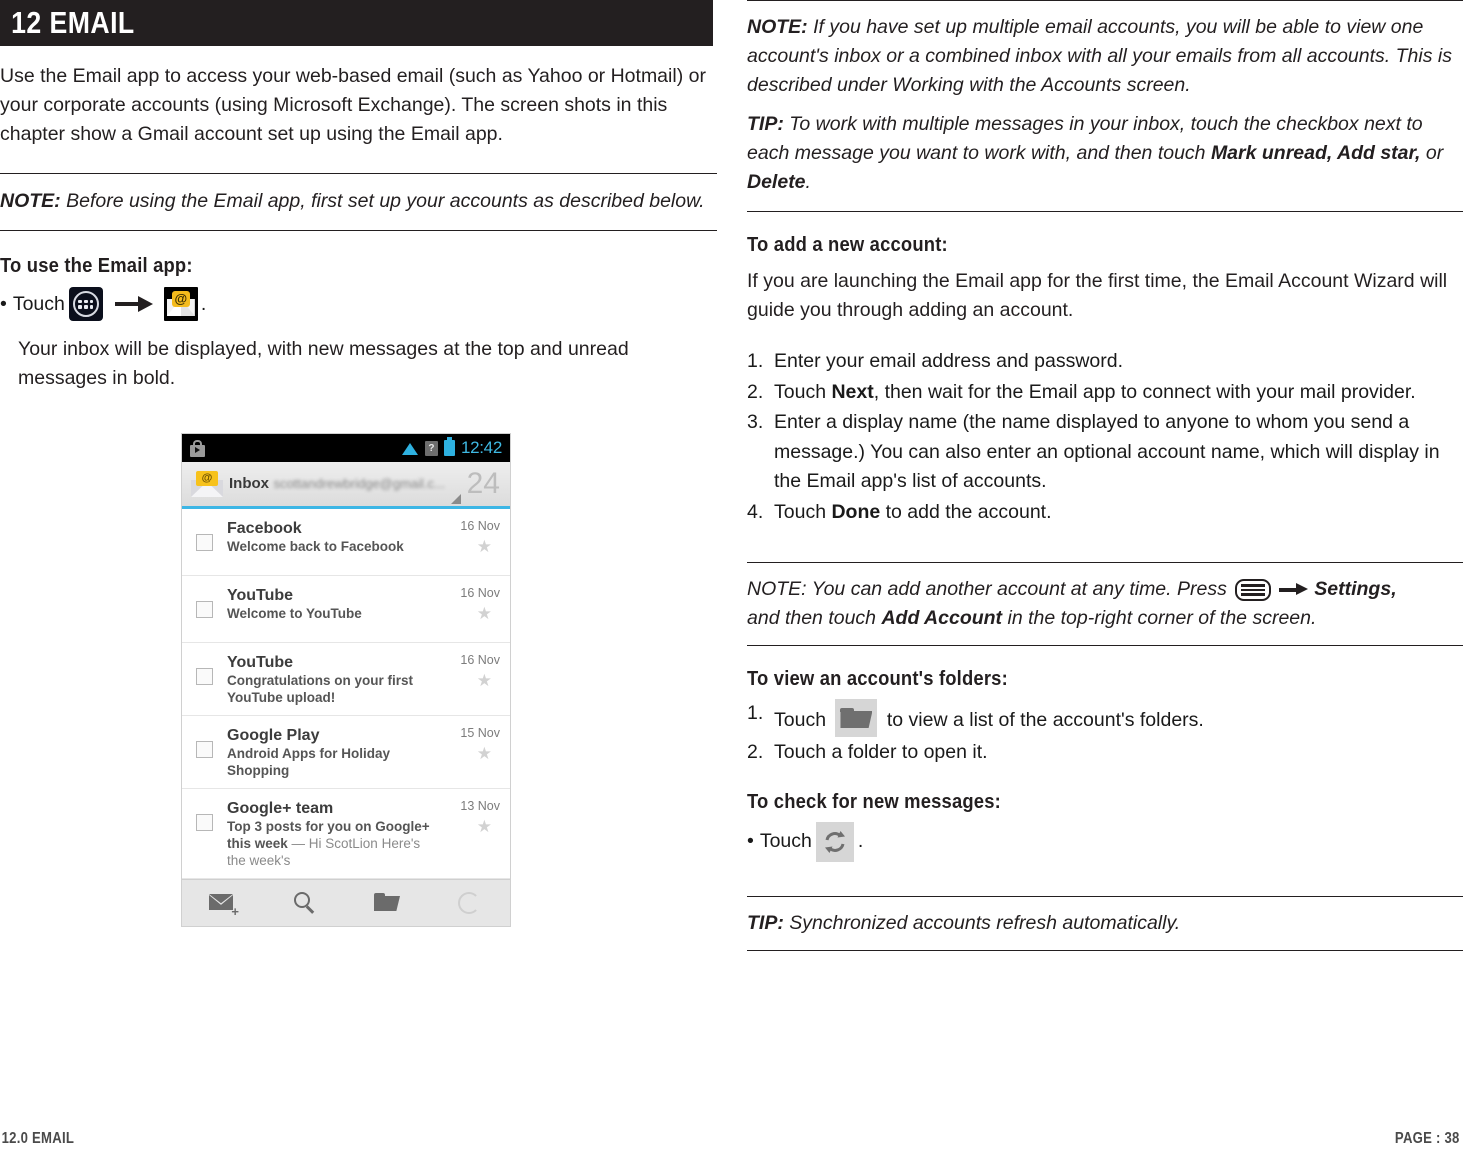  I want to click on folders-step-2-text: Touch a folder to open it., so click(881, 752).